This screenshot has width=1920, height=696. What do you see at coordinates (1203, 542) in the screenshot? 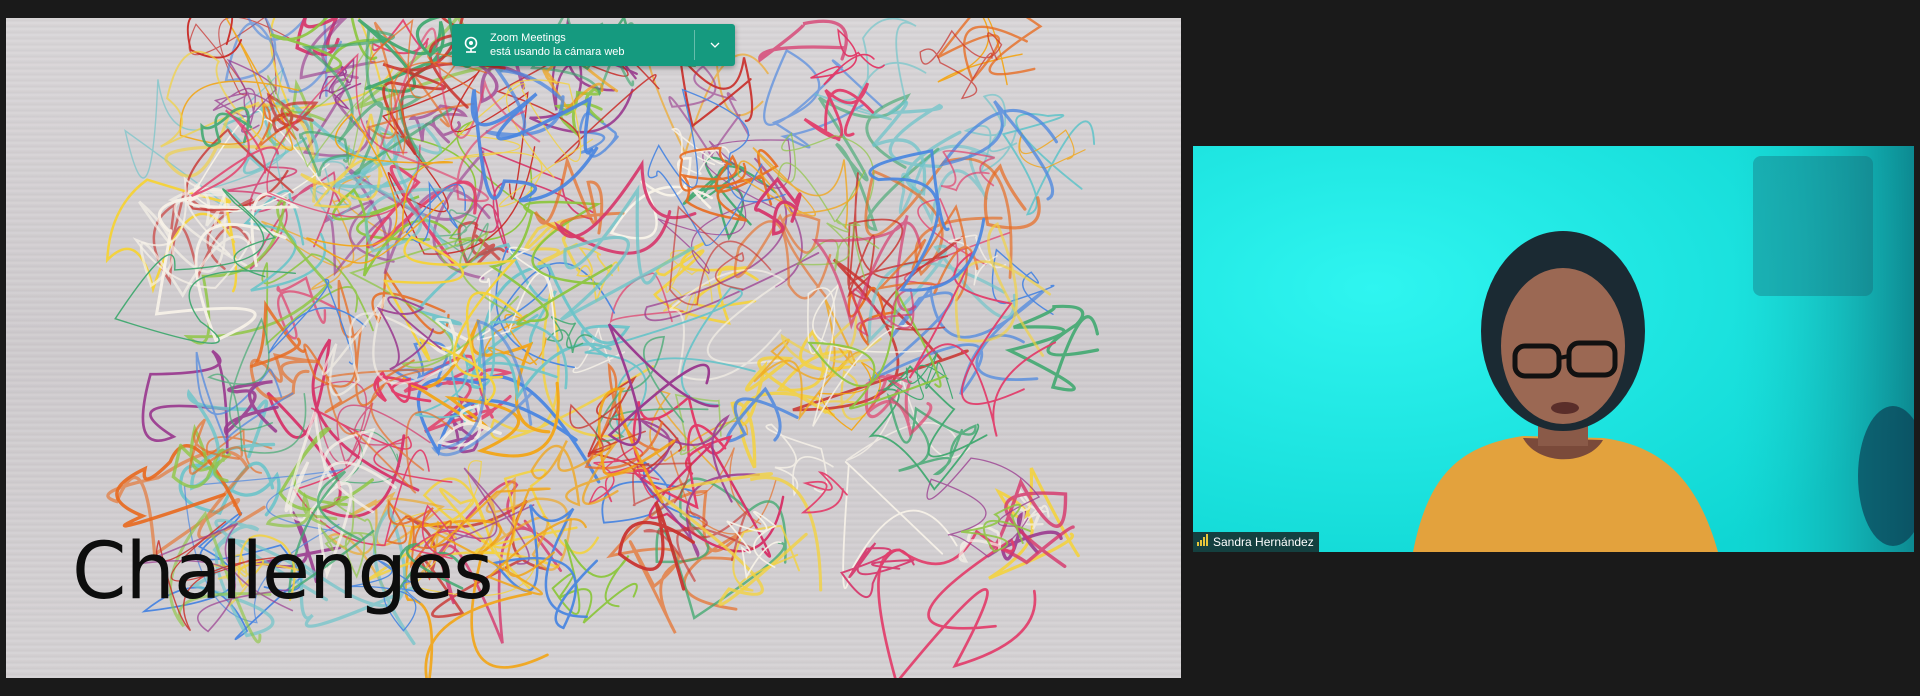
I see `signal-bars-icon` at bounding box center [1203, 542].